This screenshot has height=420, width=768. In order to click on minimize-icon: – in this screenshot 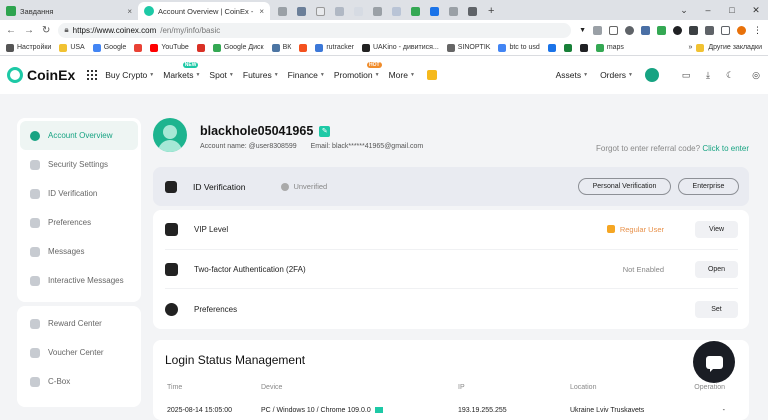, I will do `click(708, 10)`.